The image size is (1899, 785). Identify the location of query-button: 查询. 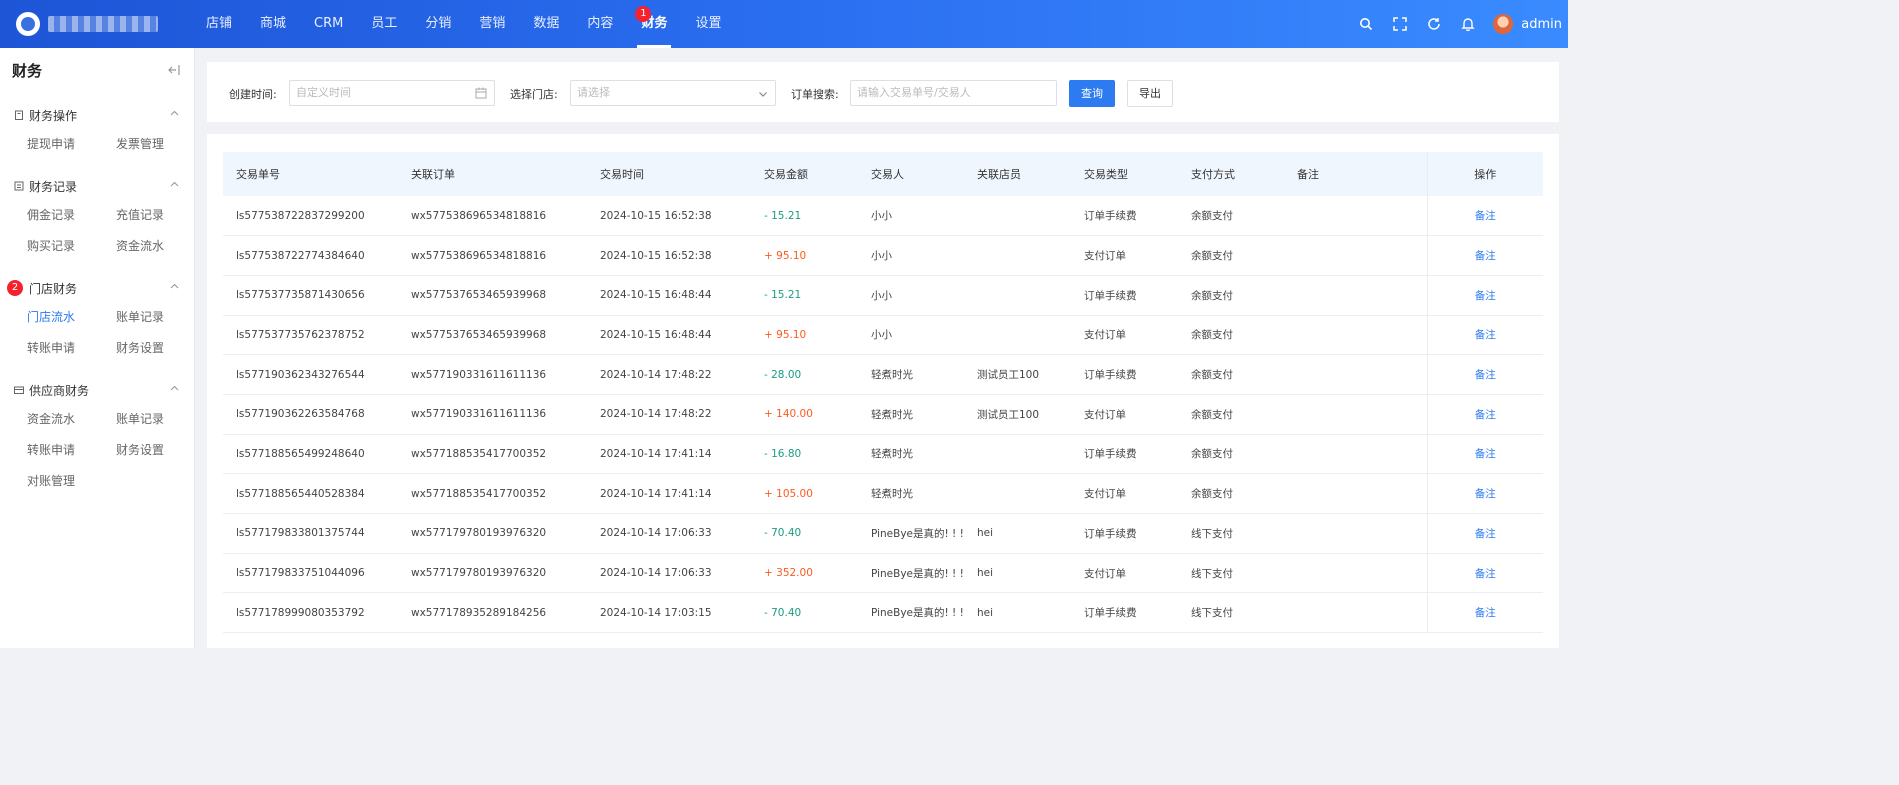
(1092, 93).